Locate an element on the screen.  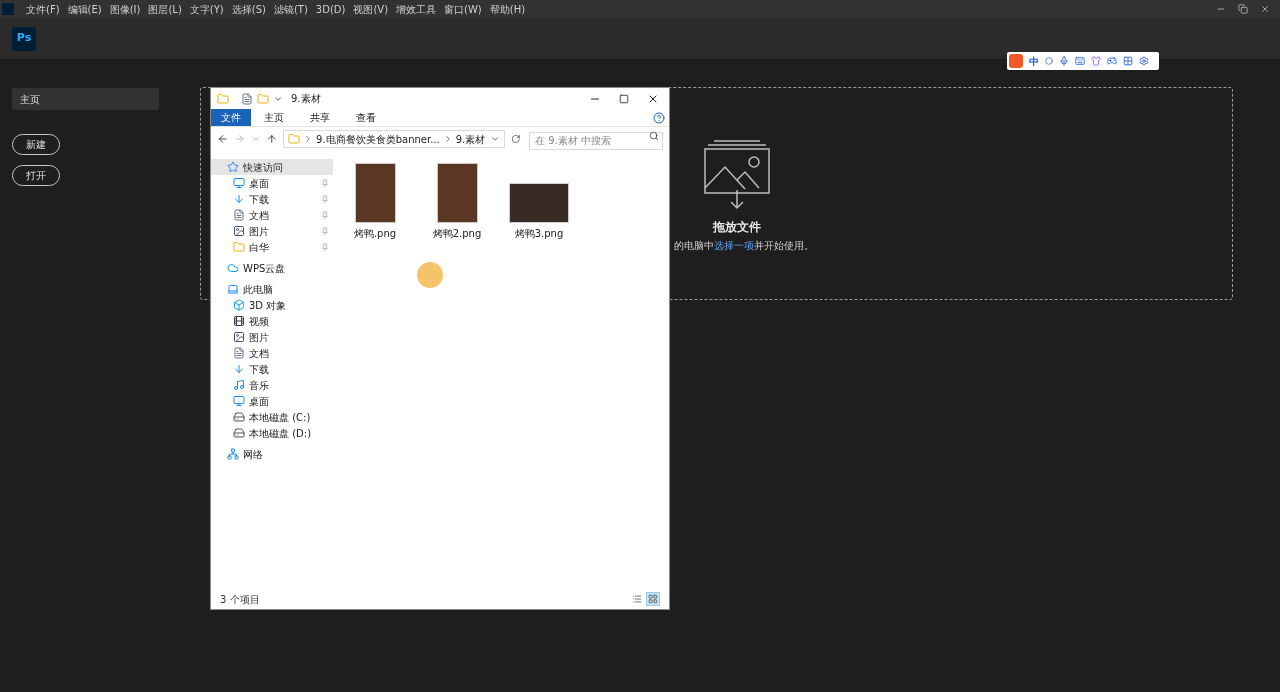
file-item: 烤鸭.png is located at coordinates (375, 201).